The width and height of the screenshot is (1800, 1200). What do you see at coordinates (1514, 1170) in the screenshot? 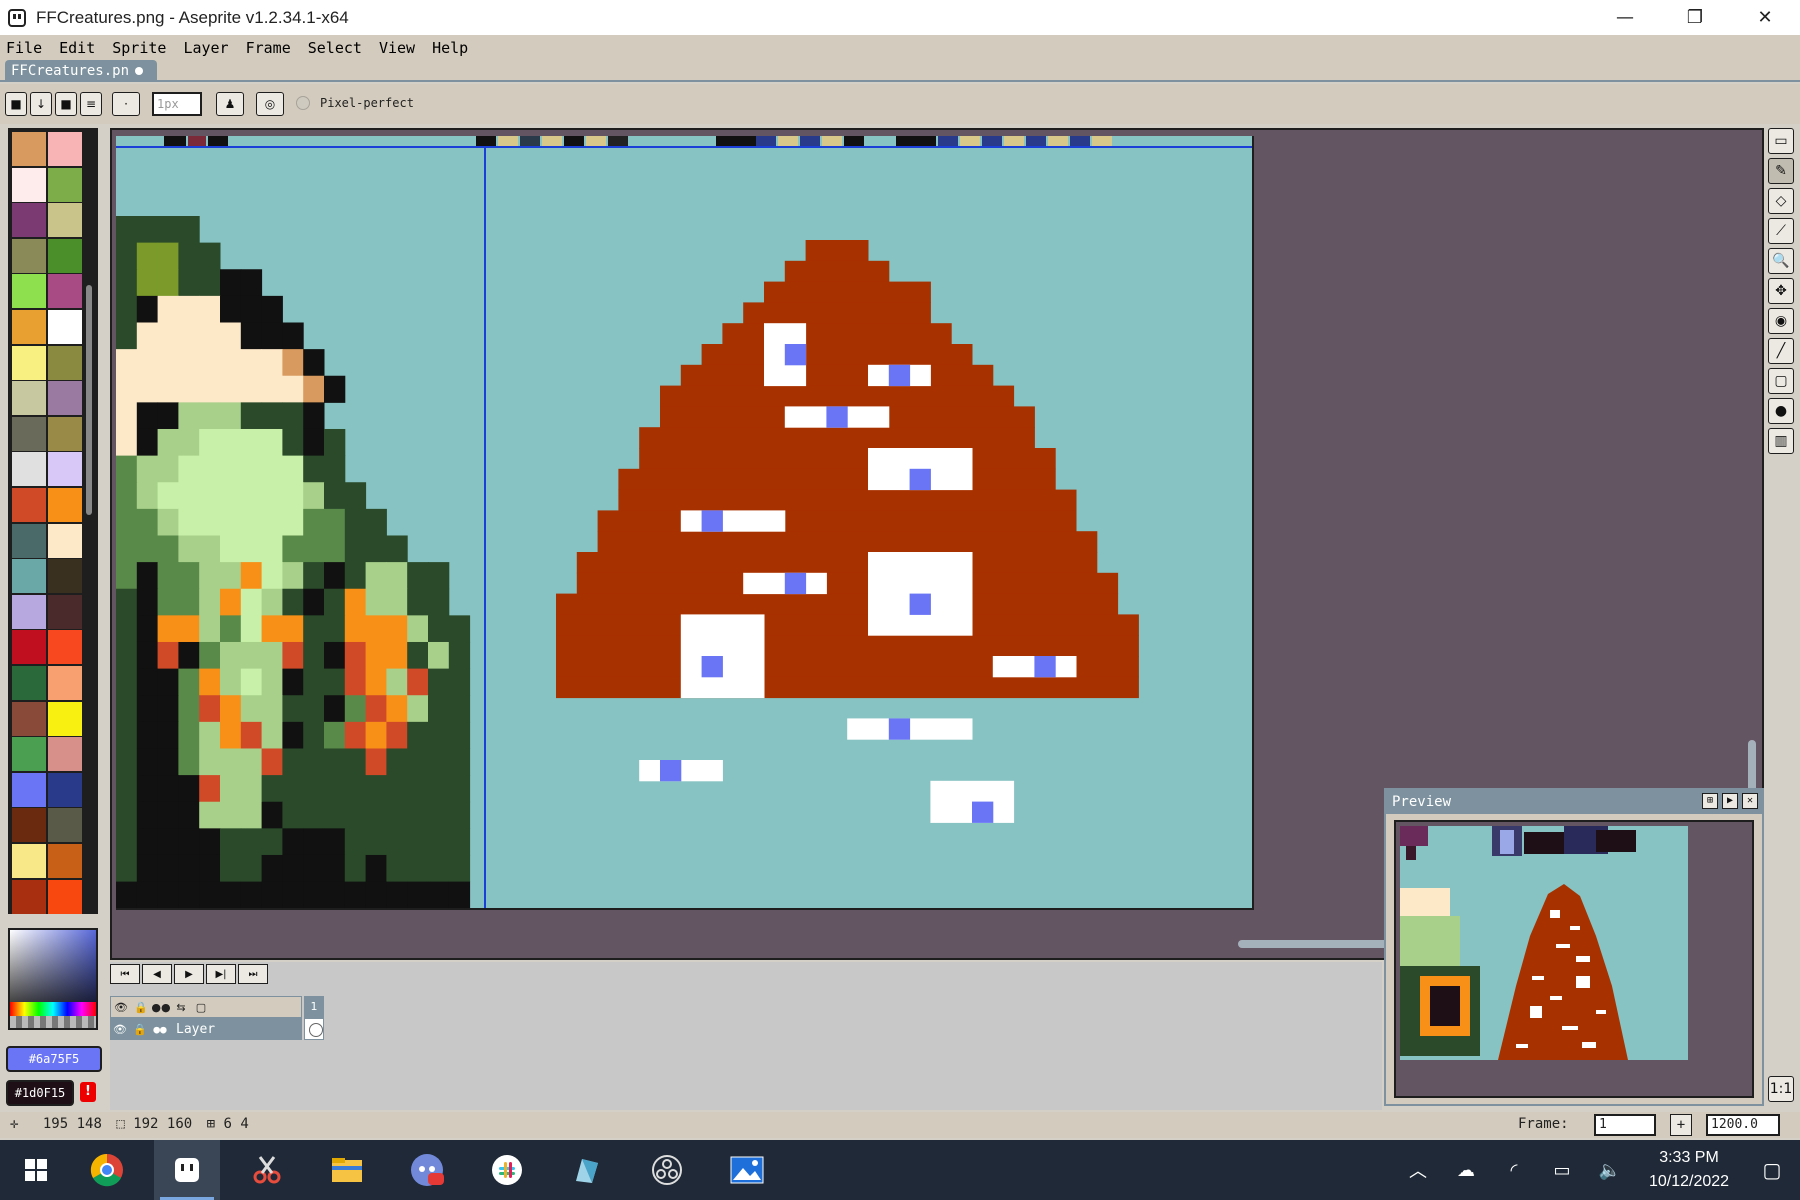
I see `wifi-icon: ◜` at bounding box center [1514, 1170].